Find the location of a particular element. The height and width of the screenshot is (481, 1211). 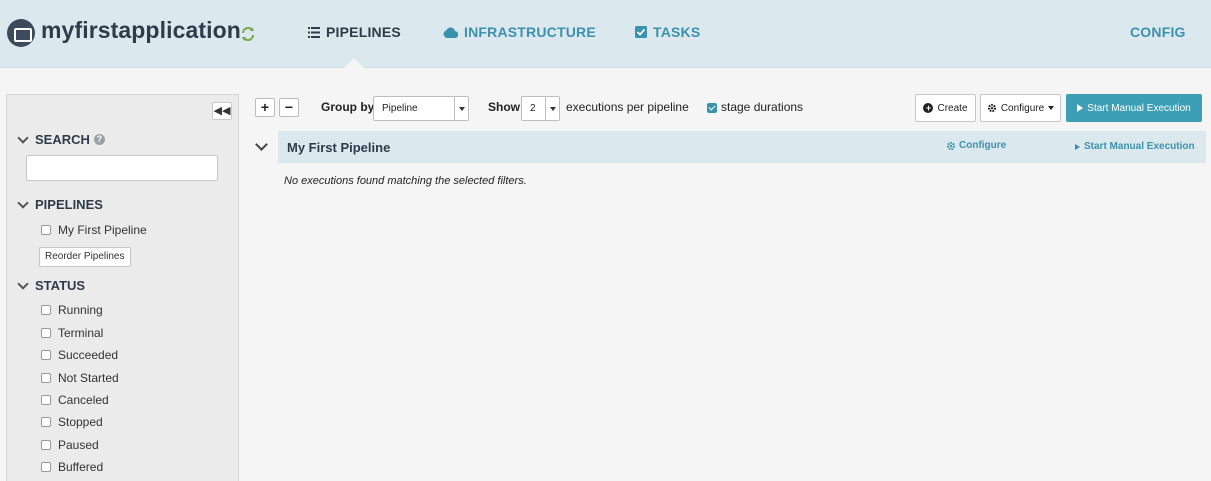

configure-label: Configure is located at coordinates (1022, 108).